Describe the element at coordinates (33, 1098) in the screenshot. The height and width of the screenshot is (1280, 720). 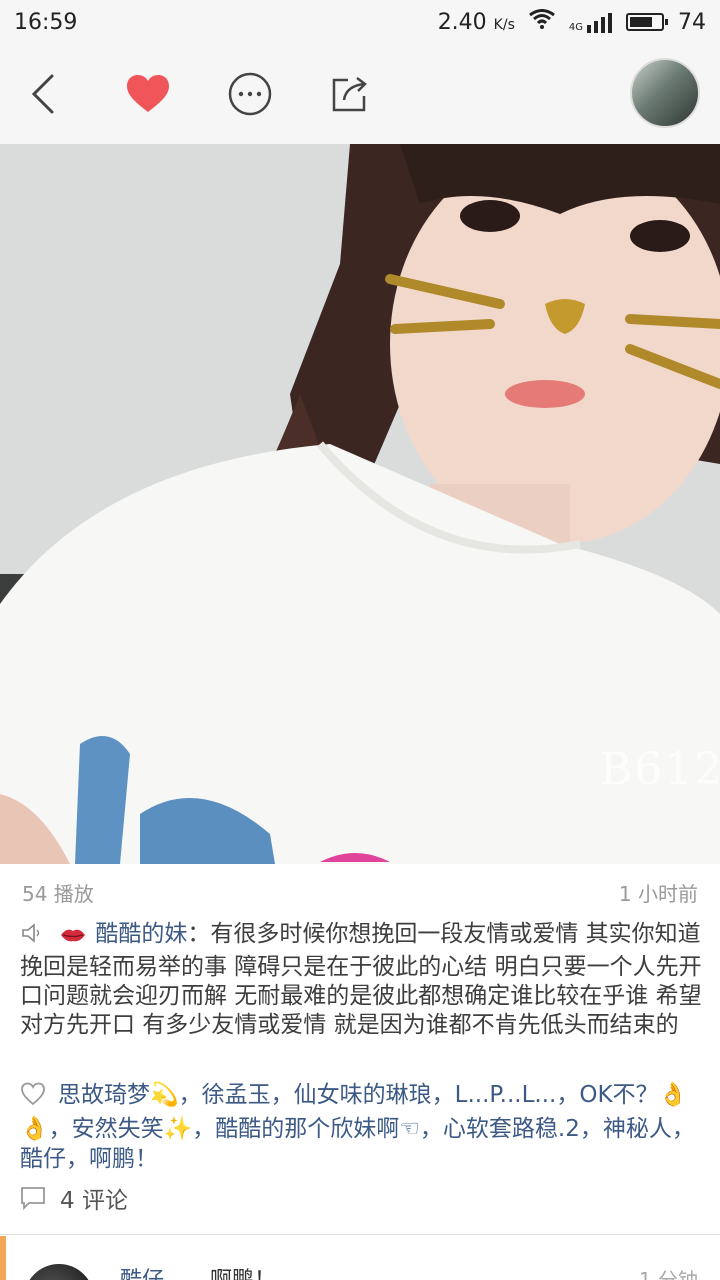
I see `heart-outline-icon` at that location.